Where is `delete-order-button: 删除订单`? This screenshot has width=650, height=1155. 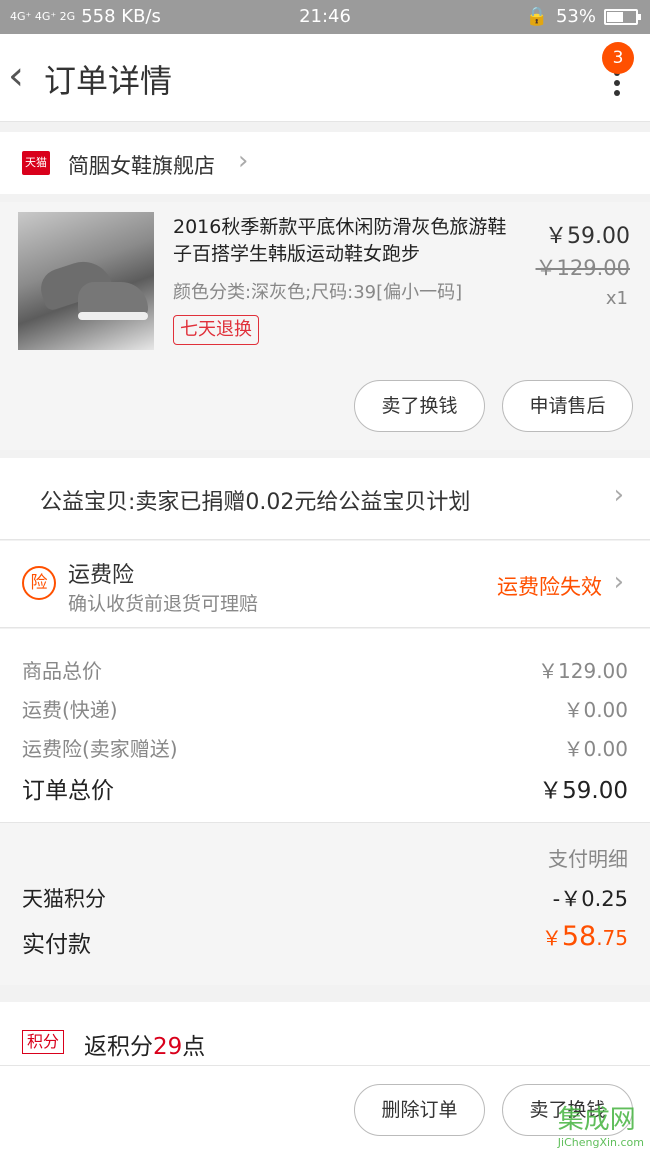
delete-order-button: 删除订单 is located at coordinates (419, 1110).